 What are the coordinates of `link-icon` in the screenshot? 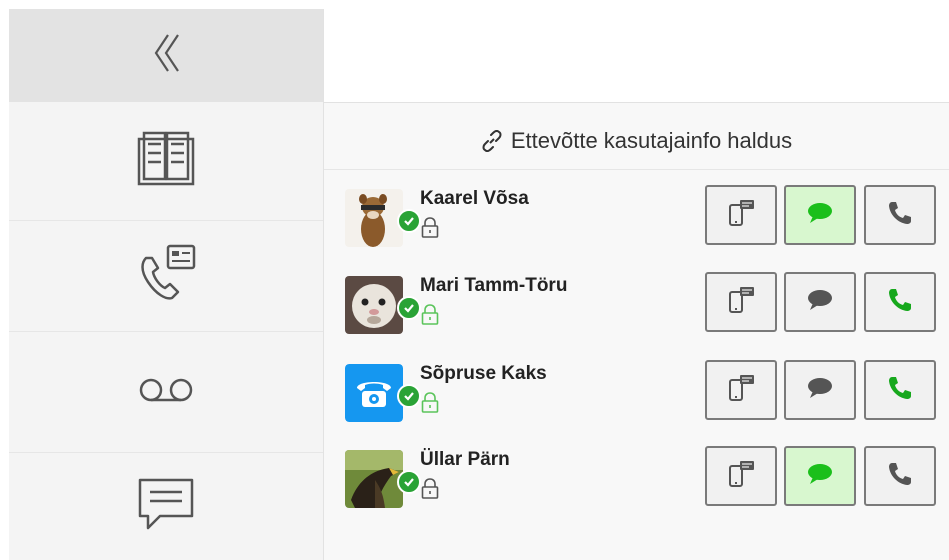 It's located at (492, 141).